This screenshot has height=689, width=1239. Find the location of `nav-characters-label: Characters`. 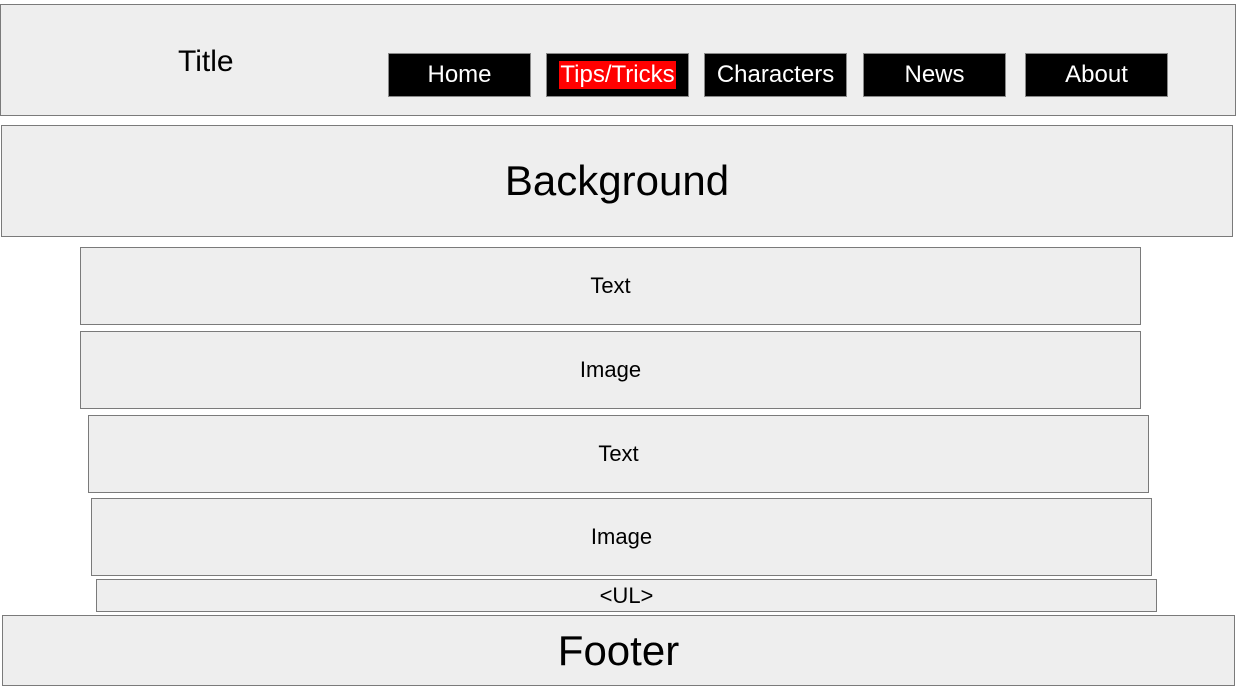

nav-characters-label: Characters is located at coordinates (775, 74).